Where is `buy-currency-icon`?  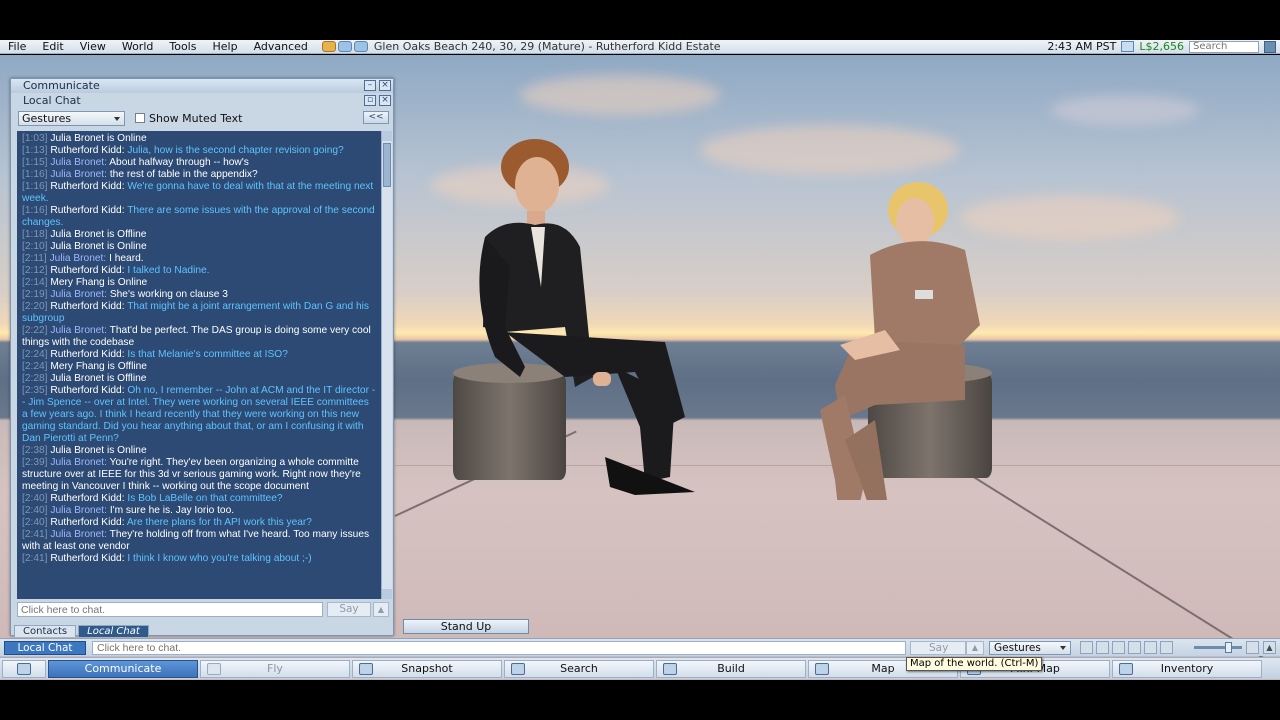 buy-currency-icon is located at coordinates (1128, 46).